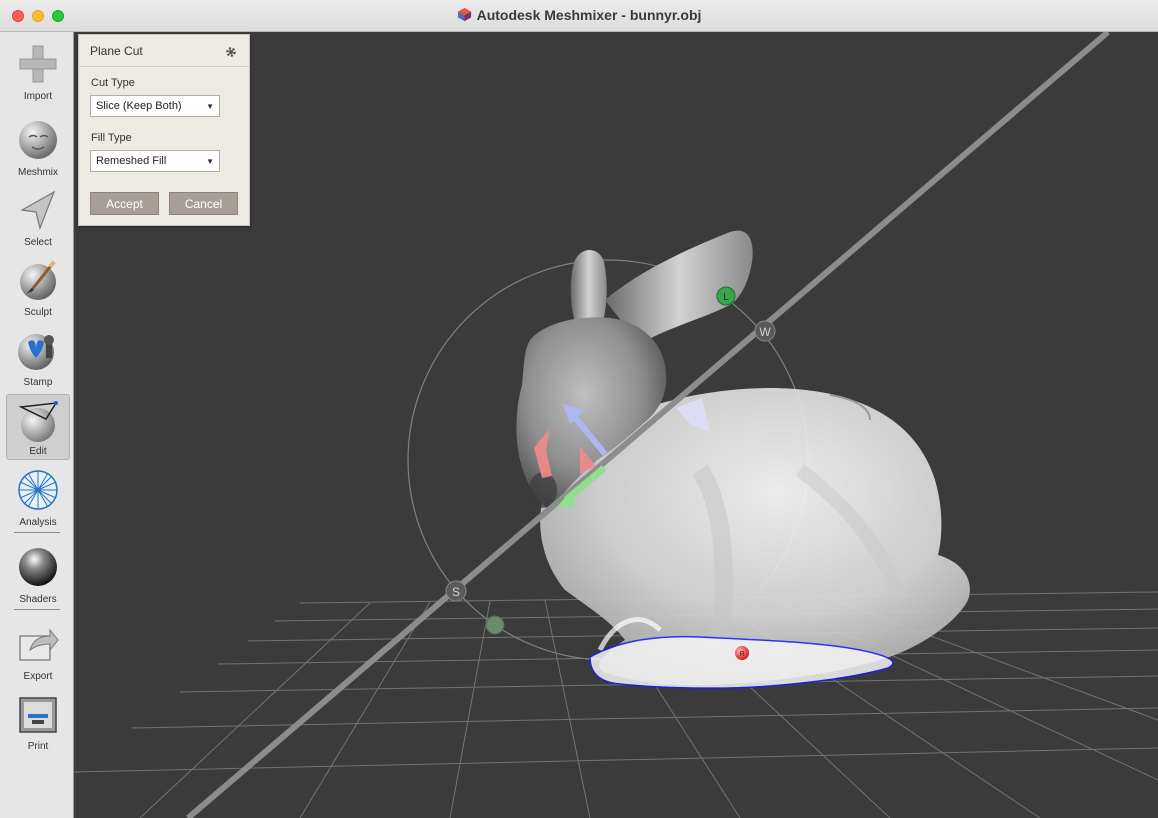 This screenshot has width=1158, height=818. What do you see at coordinates (37, 172) in the screenshot?
I see `toolbar-label: Meshmix` at bounding box center [37, 172].